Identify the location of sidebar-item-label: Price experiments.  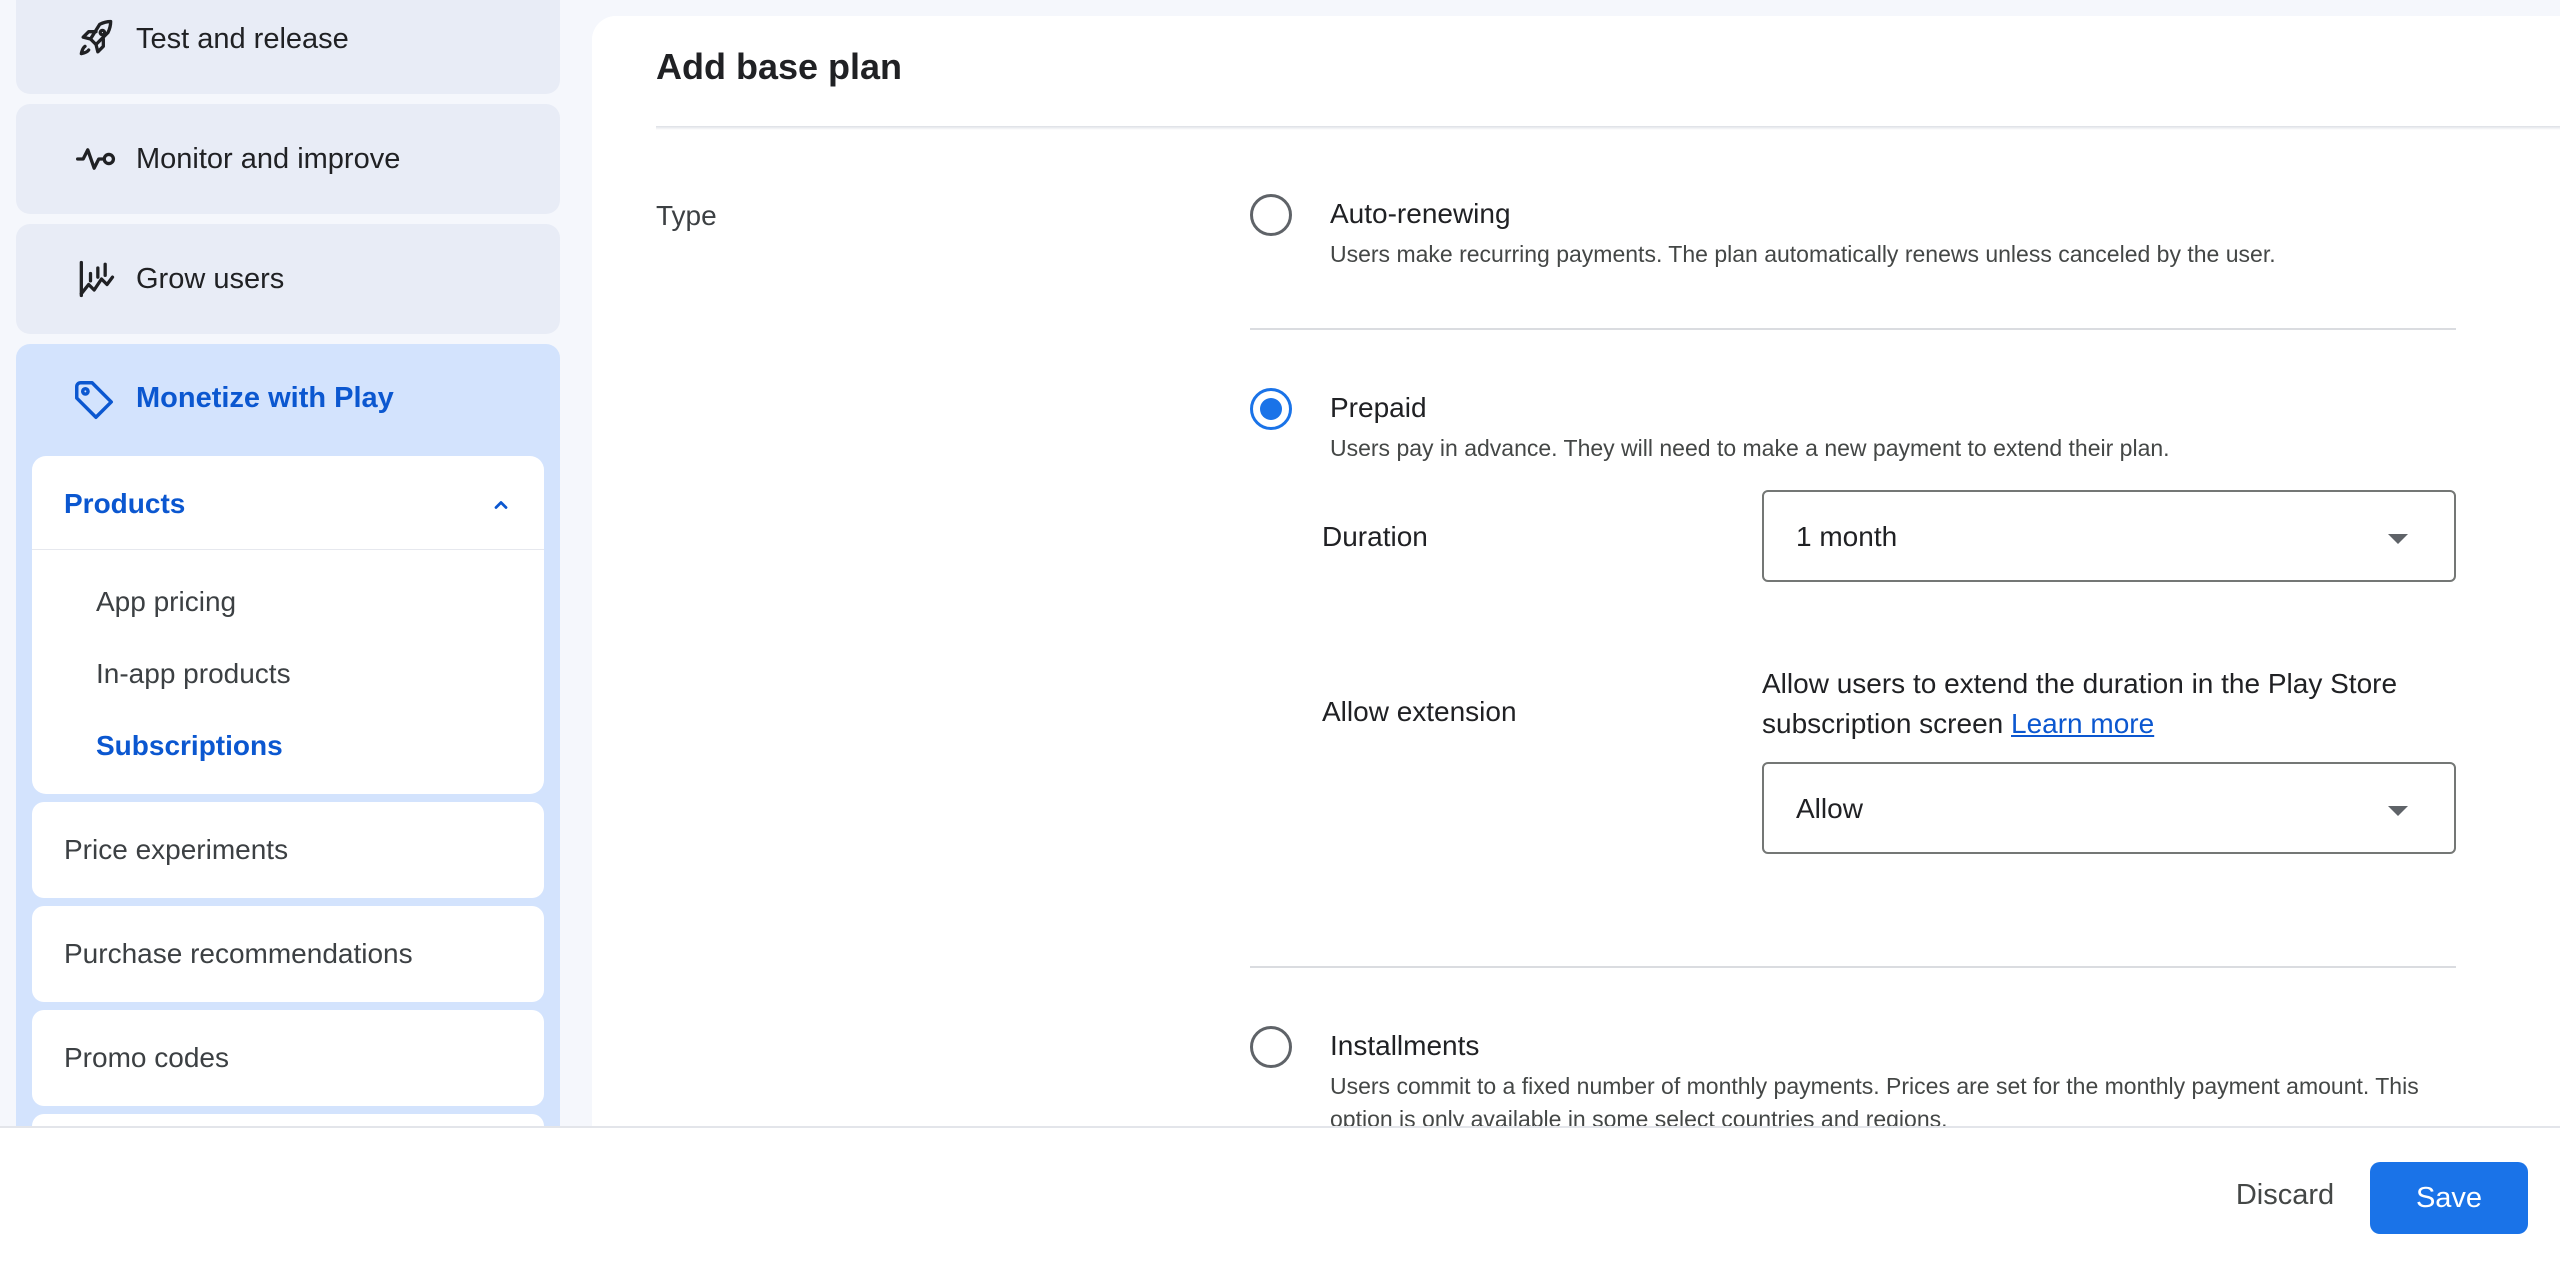
(176, 849).